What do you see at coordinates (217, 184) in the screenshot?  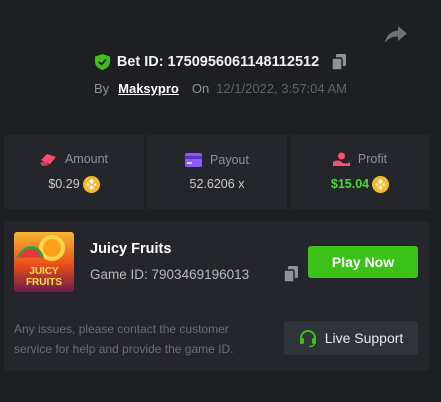 I see `payout-value: 52.6206 x` at bounding box center [217, 184].